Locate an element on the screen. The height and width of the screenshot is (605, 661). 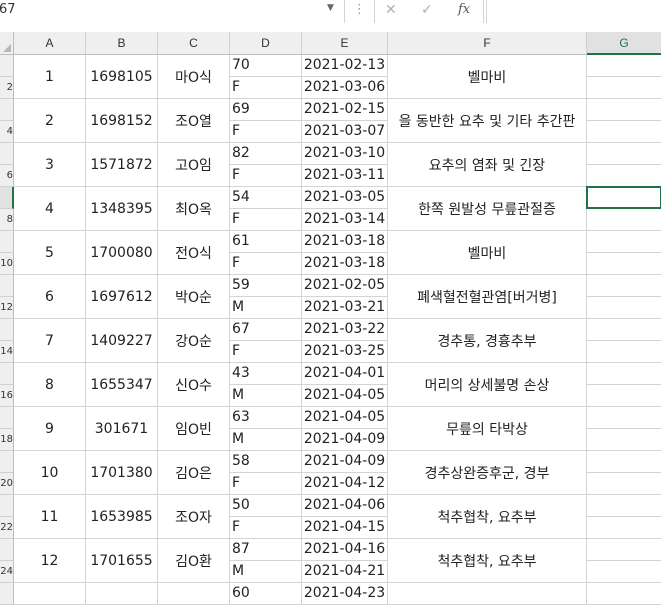
cell-name: 최O옥 is located at coordinates (194, 209).